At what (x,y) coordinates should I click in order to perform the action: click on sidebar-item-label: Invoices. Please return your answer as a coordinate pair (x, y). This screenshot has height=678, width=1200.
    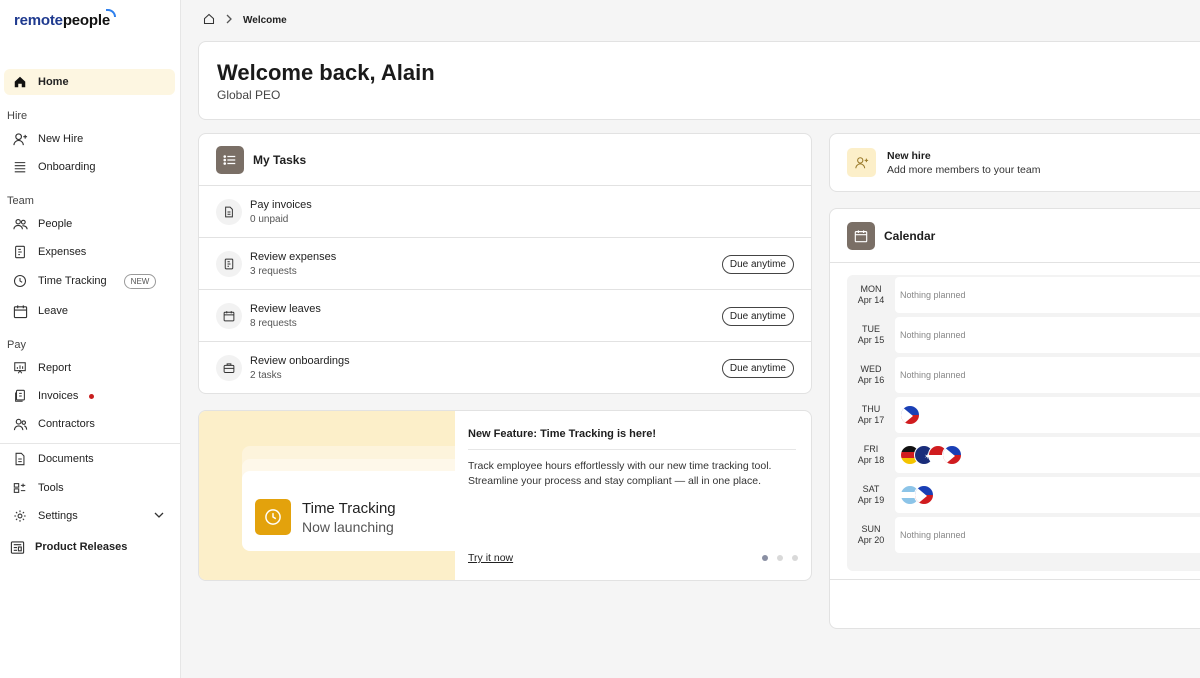
    Looking at the image, I should click on (58, 396).